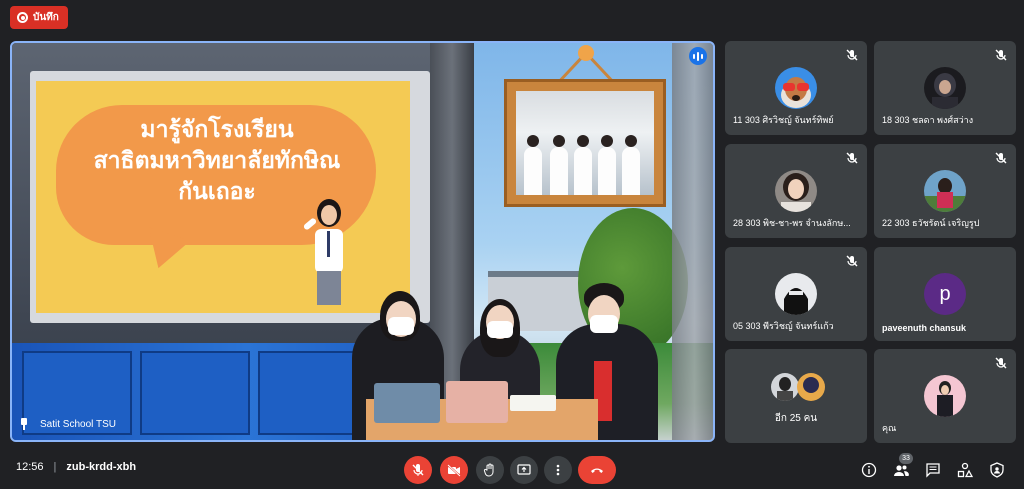 The width and height of the screenshot is (1024, 489). Describe the element at coordinates (217, 130) in the screenshot. I see `slide-title-line-1: มารู้จักโรงเรียน` at that location.